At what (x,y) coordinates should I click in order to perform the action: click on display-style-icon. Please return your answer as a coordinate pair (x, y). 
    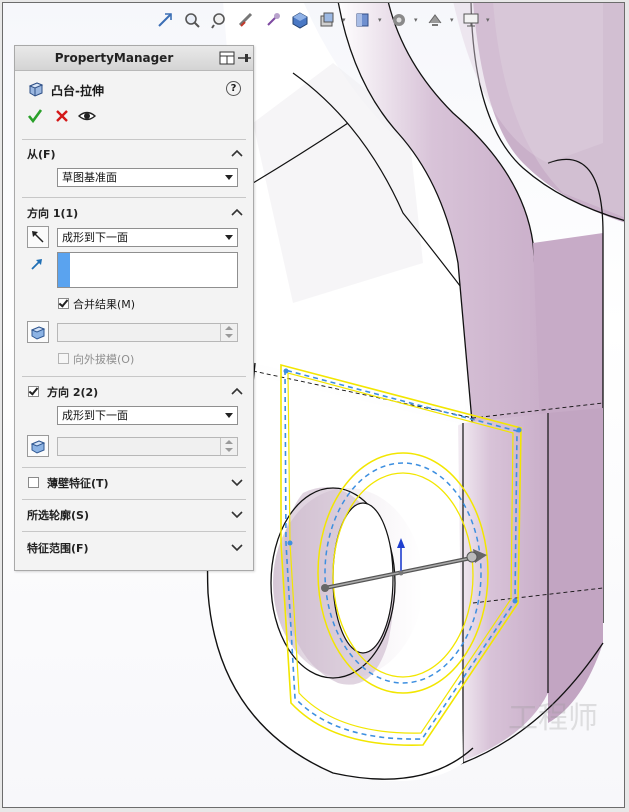
    Looking at the image, I should click on (327, 20).